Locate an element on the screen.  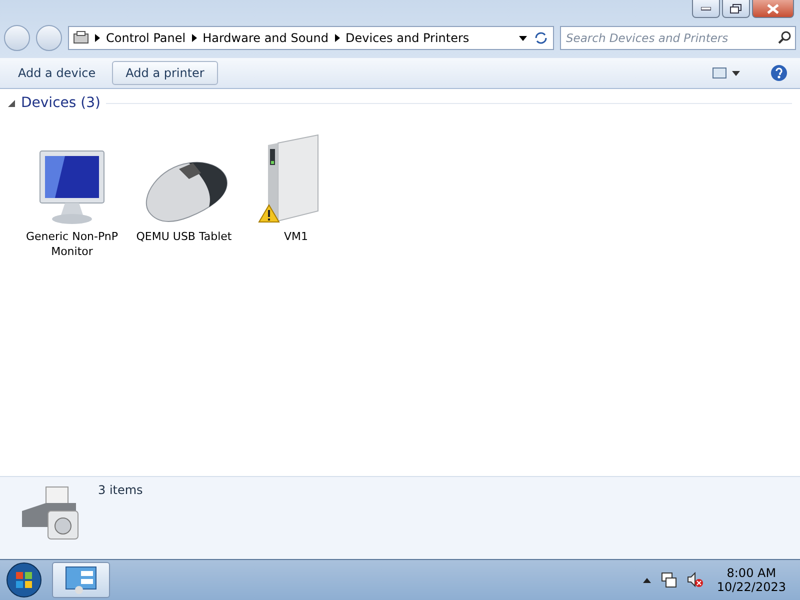
help-icon is located at coordinates (779, 73).